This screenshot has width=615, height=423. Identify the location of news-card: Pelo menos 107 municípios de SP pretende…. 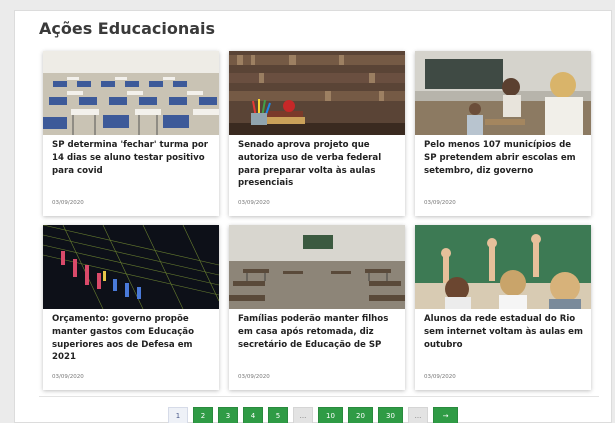
(503, 133).